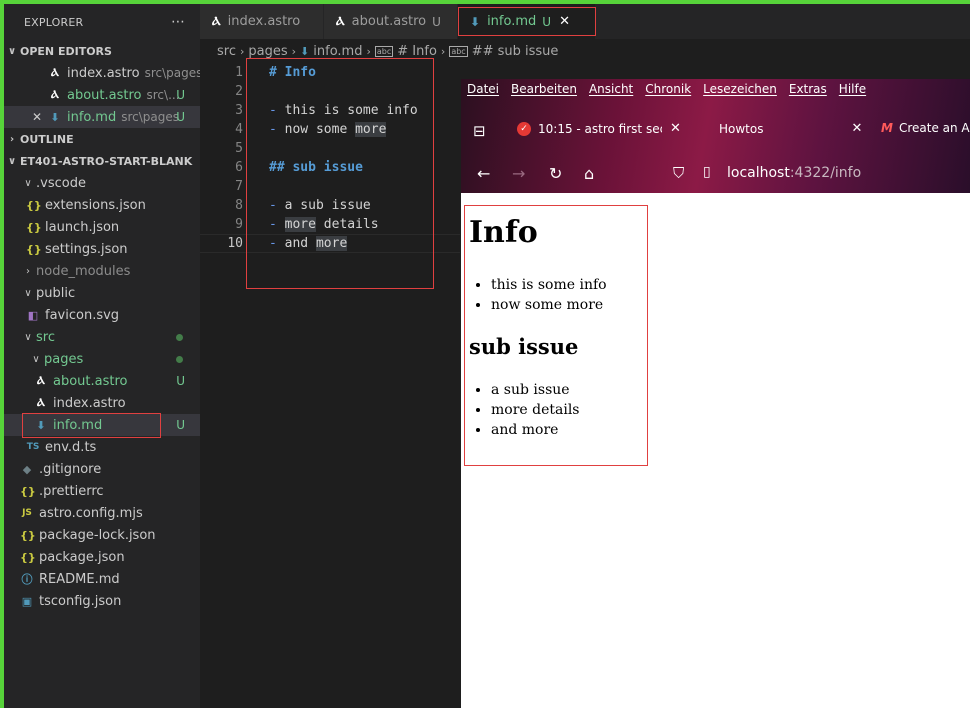  What do you see at coordinates (330, 110) in the screenshot?
I see `code-line: 3 - this is some info` at bounding box center [330, 110].